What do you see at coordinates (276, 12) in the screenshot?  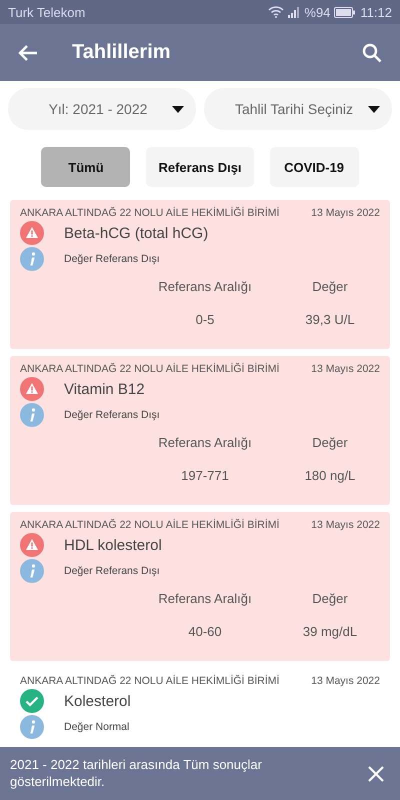 I see `wifi-icon` at bounding box center [276, 12].